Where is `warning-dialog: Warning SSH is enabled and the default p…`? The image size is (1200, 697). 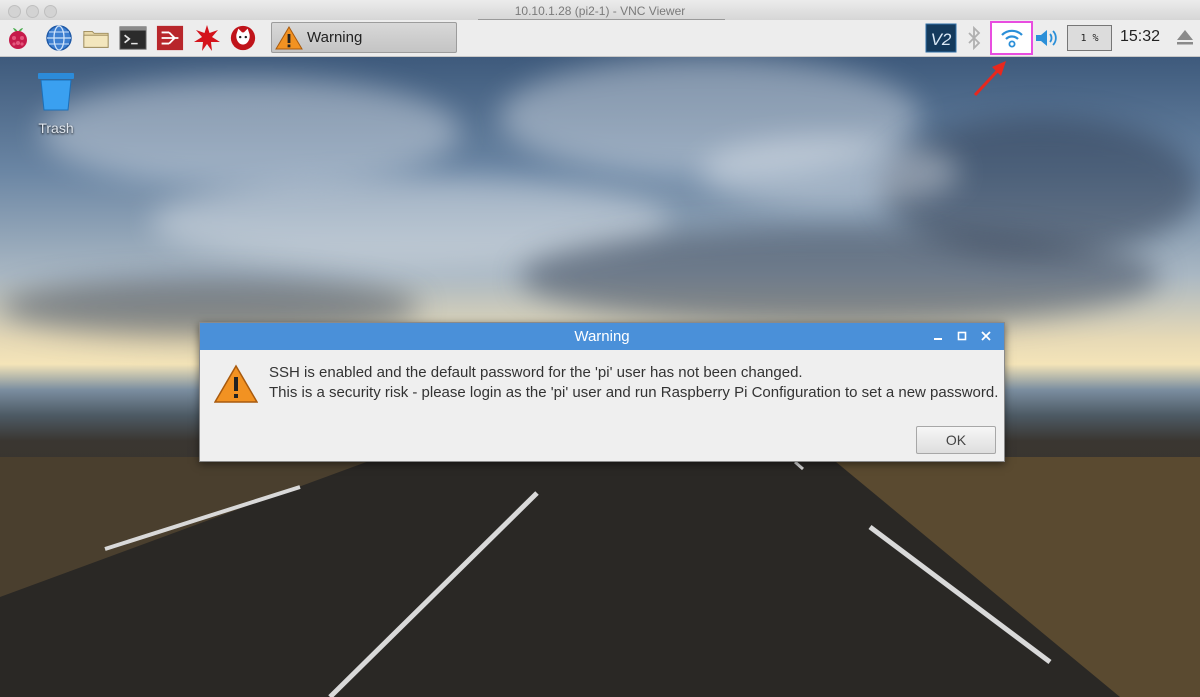
warning-dialog: Warning SSH is enabled and the default p… is located at coordinates (602, 392).